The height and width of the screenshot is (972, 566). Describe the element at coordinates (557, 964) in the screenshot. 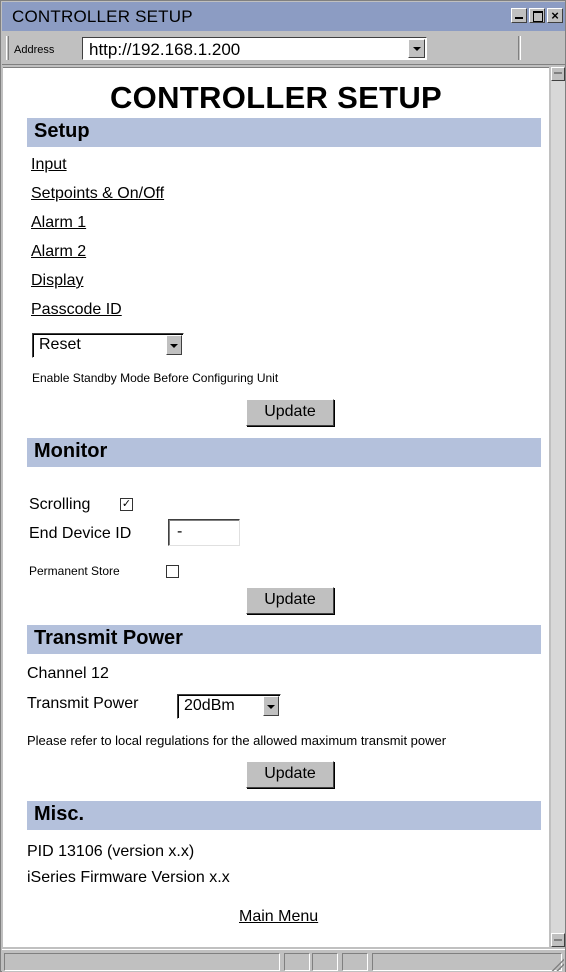

I see `resize-grip-icon` at that location.